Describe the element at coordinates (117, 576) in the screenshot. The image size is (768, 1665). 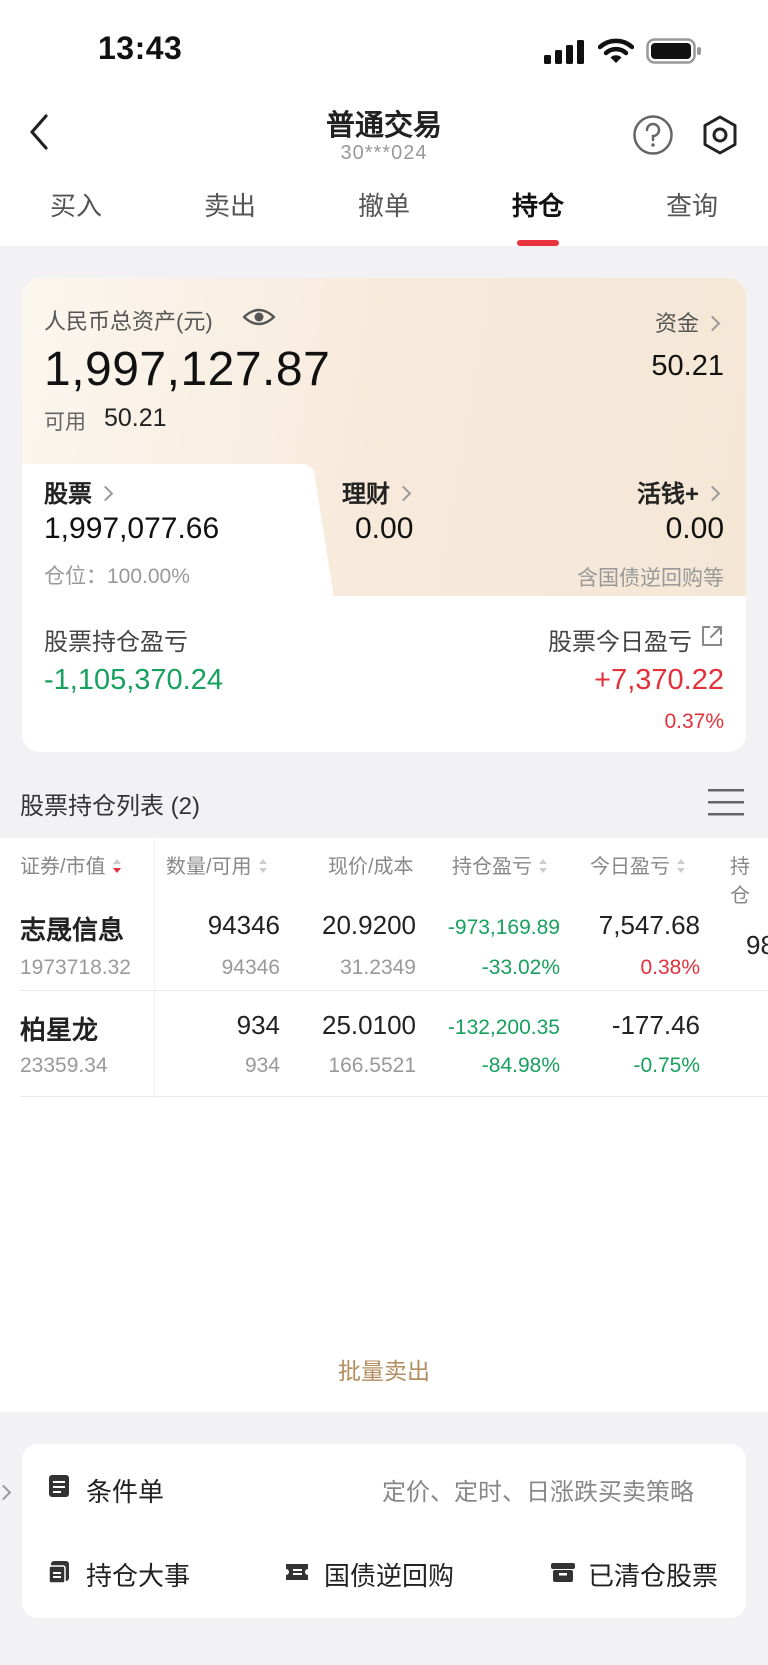
I see `position-ratio: 仓位：100.00%` at that location.